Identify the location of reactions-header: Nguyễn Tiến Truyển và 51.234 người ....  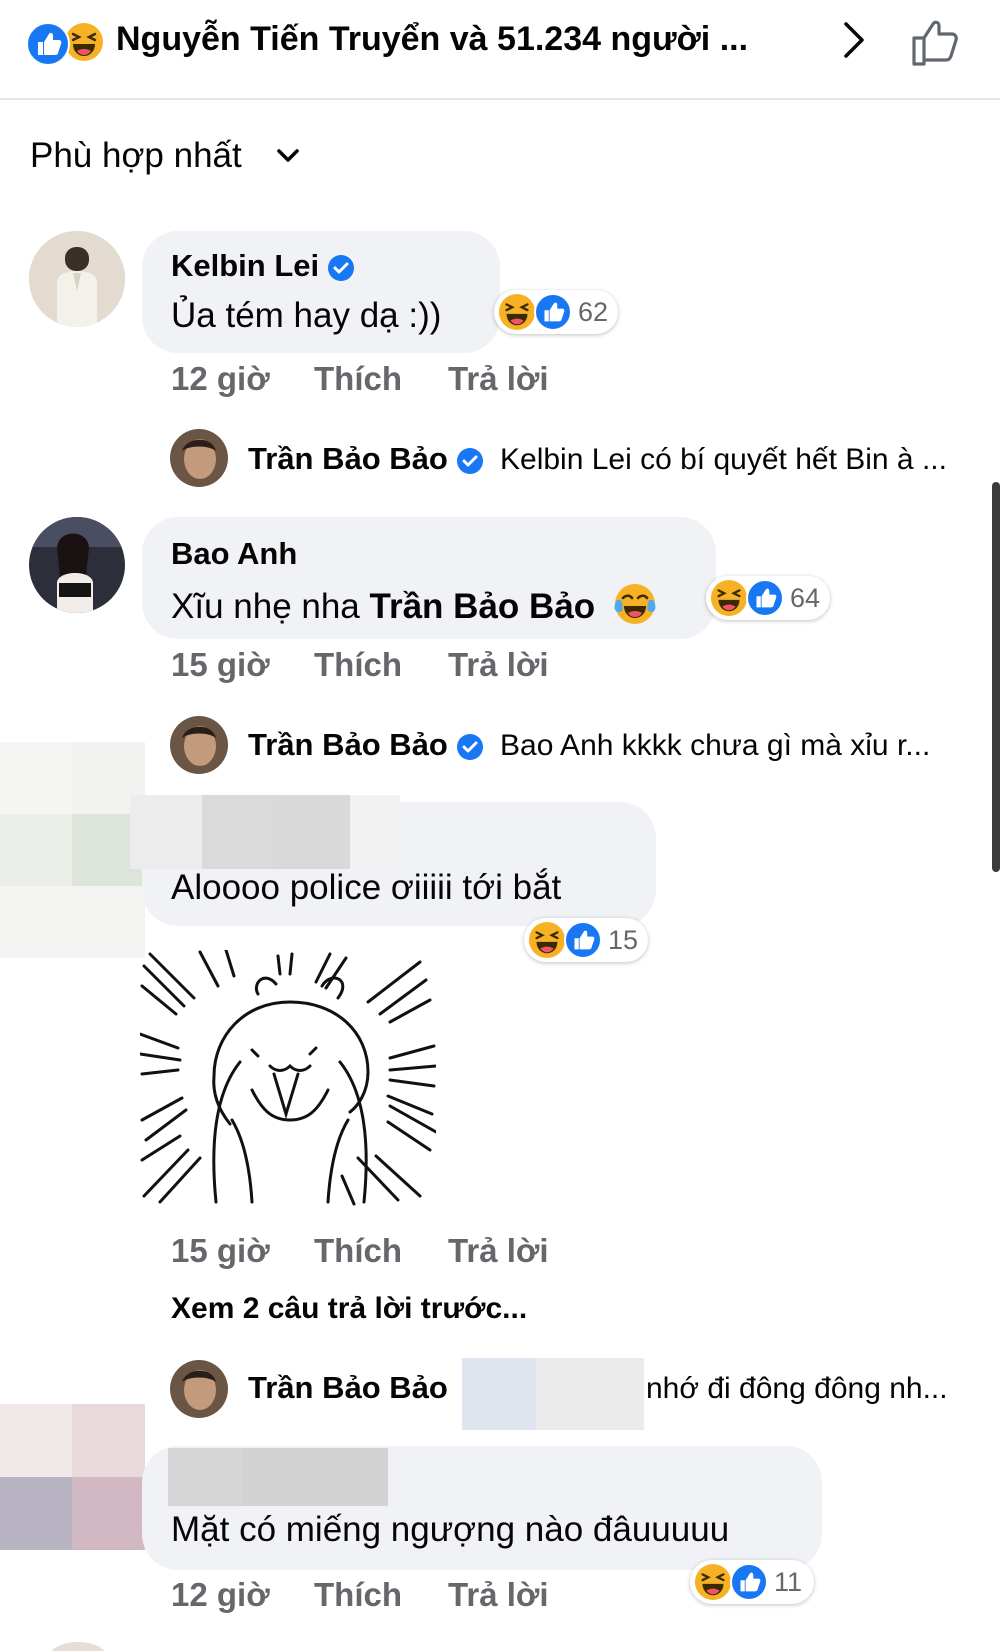
(500, 50).